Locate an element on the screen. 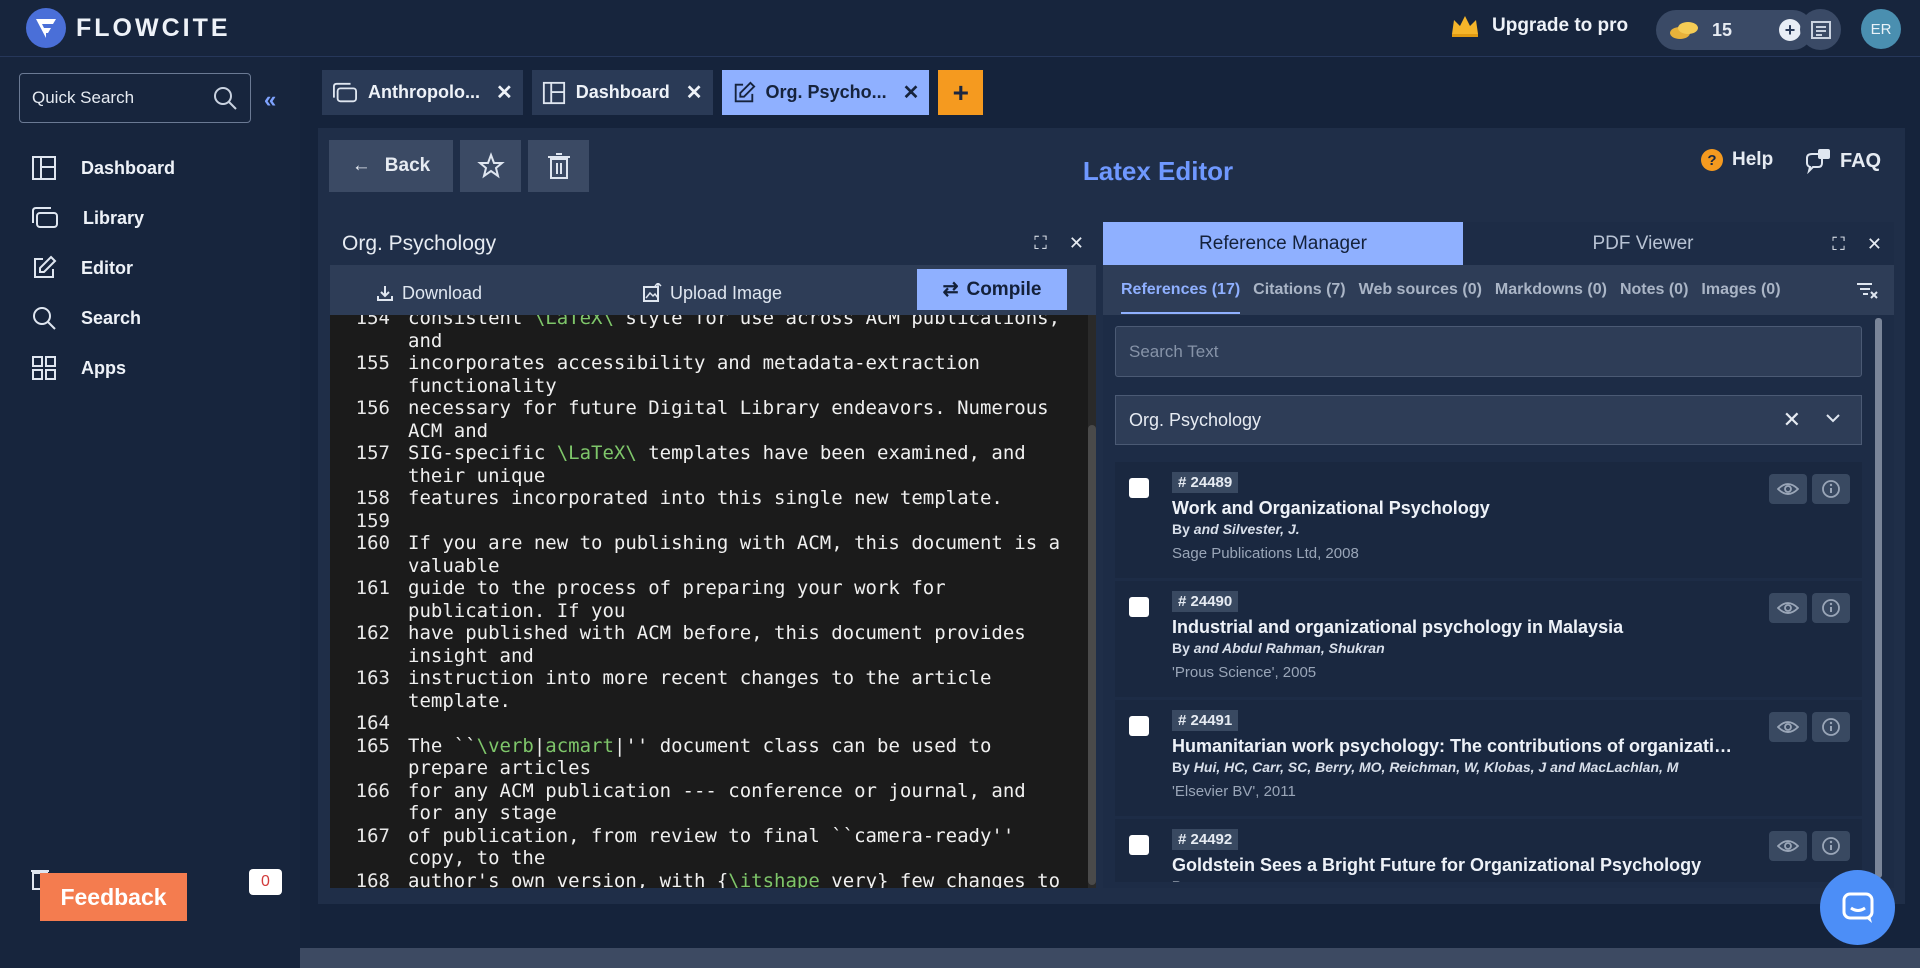 This screenshot has width=1920, height=968. collection-select: Org. Psychology ✕ is located at coordinates (1488, 420).